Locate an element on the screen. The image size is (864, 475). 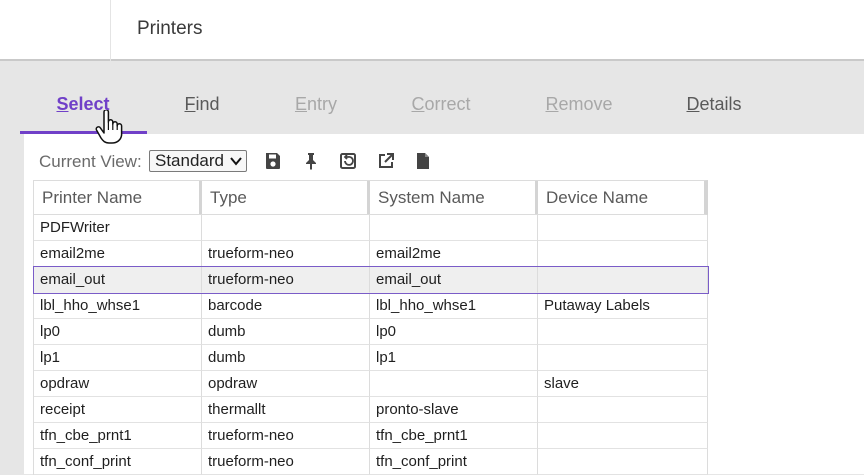
system-name-cell: email2me is located at coordinates (454, 254).